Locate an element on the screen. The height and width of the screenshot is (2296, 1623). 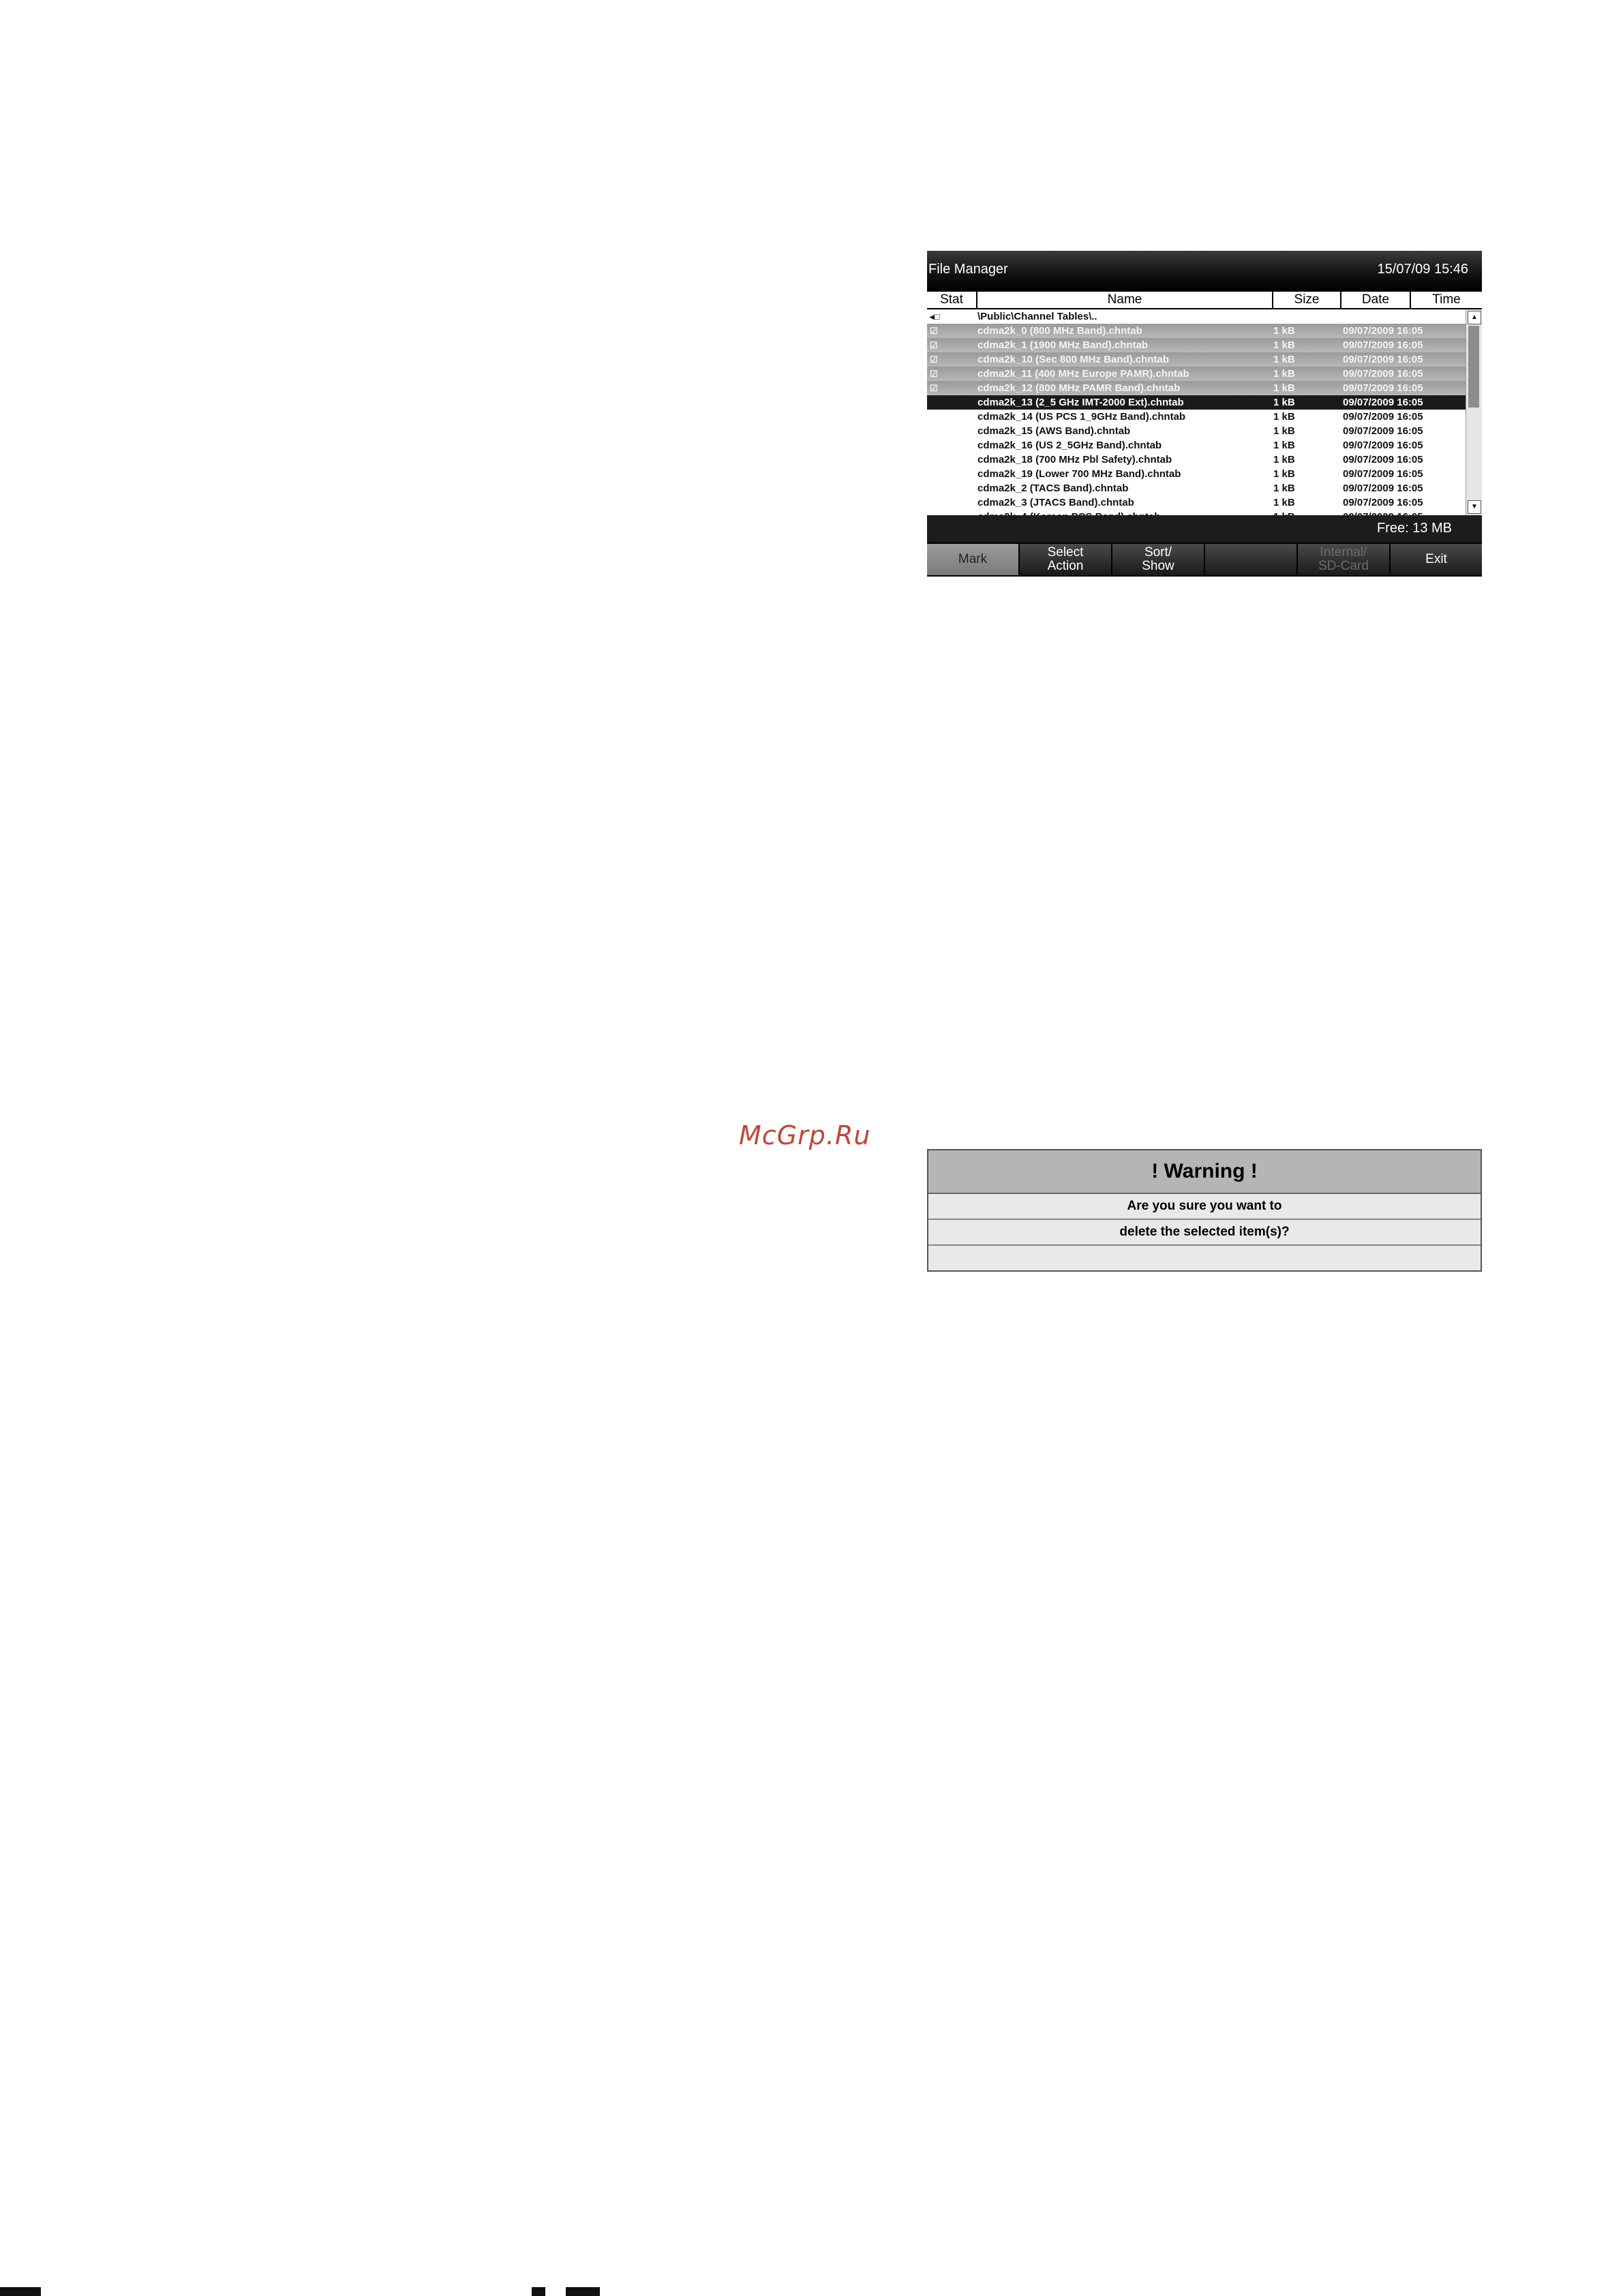
scrollbar: ▲ ▼ is located at coordinates (1474, 412).